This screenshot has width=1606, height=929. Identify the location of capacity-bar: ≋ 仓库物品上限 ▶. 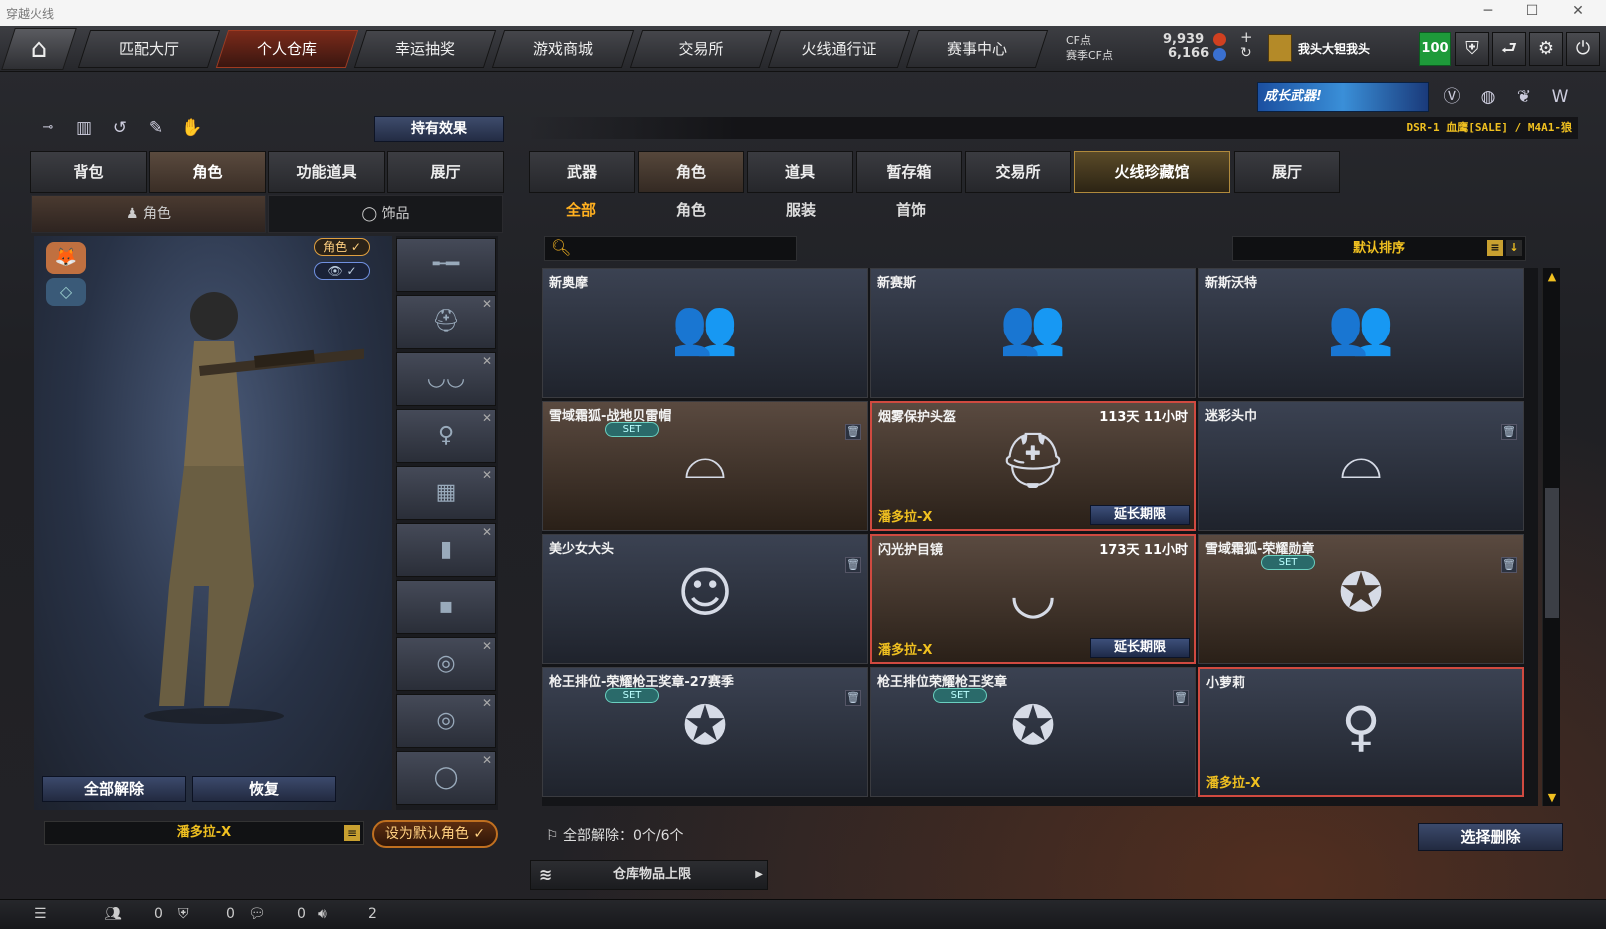
(649, 875).